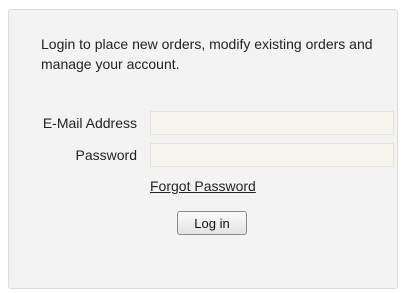  Describe the element at coordinates (106, 155) in the screenshot. I see `password-label: Password` at that location.